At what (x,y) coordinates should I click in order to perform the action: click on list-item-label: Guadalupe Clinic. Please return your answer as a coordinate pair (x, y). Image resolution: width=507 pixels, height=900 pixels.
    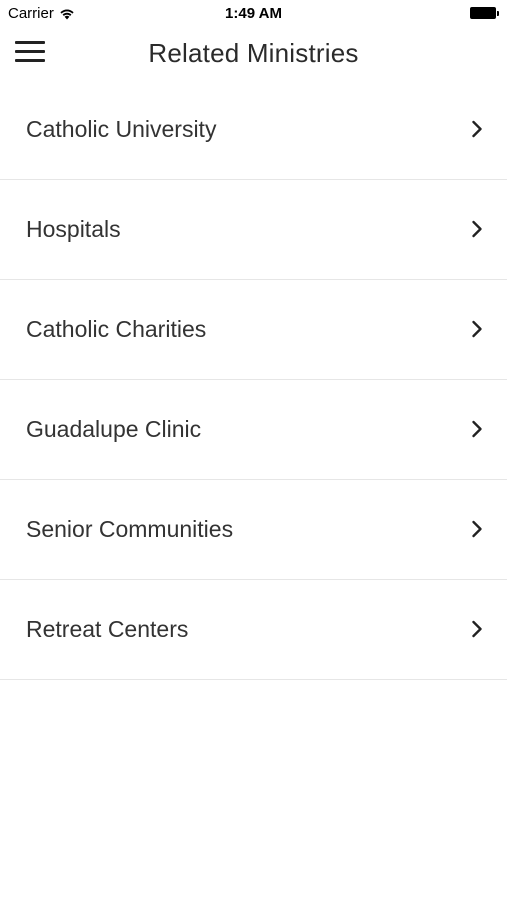
    Looking at the image, I should click on (114, 429).